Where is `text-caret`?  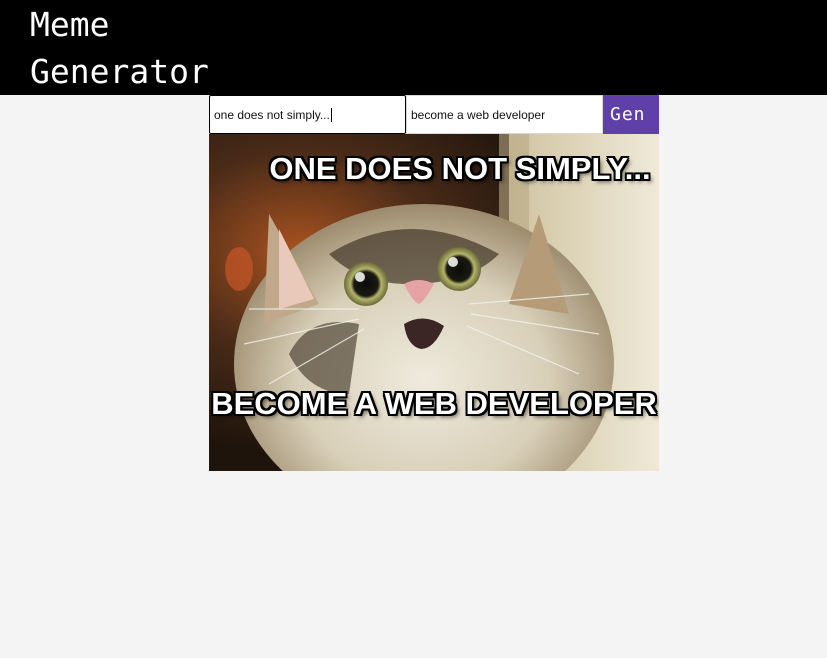
text-caret is located at coordinates (331, 115).